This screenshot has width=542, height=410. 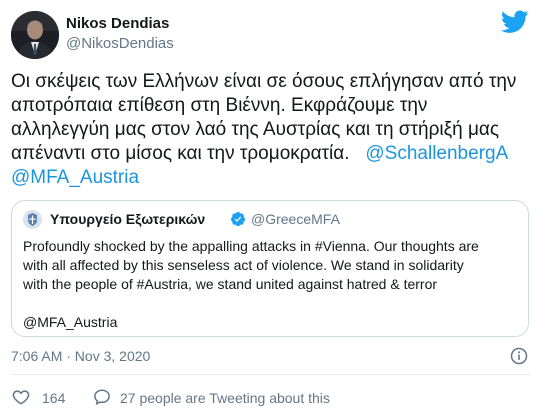 I want to click on people-tweeting-link: 27 people are Tweeting about this, so click(x=225, y=398).